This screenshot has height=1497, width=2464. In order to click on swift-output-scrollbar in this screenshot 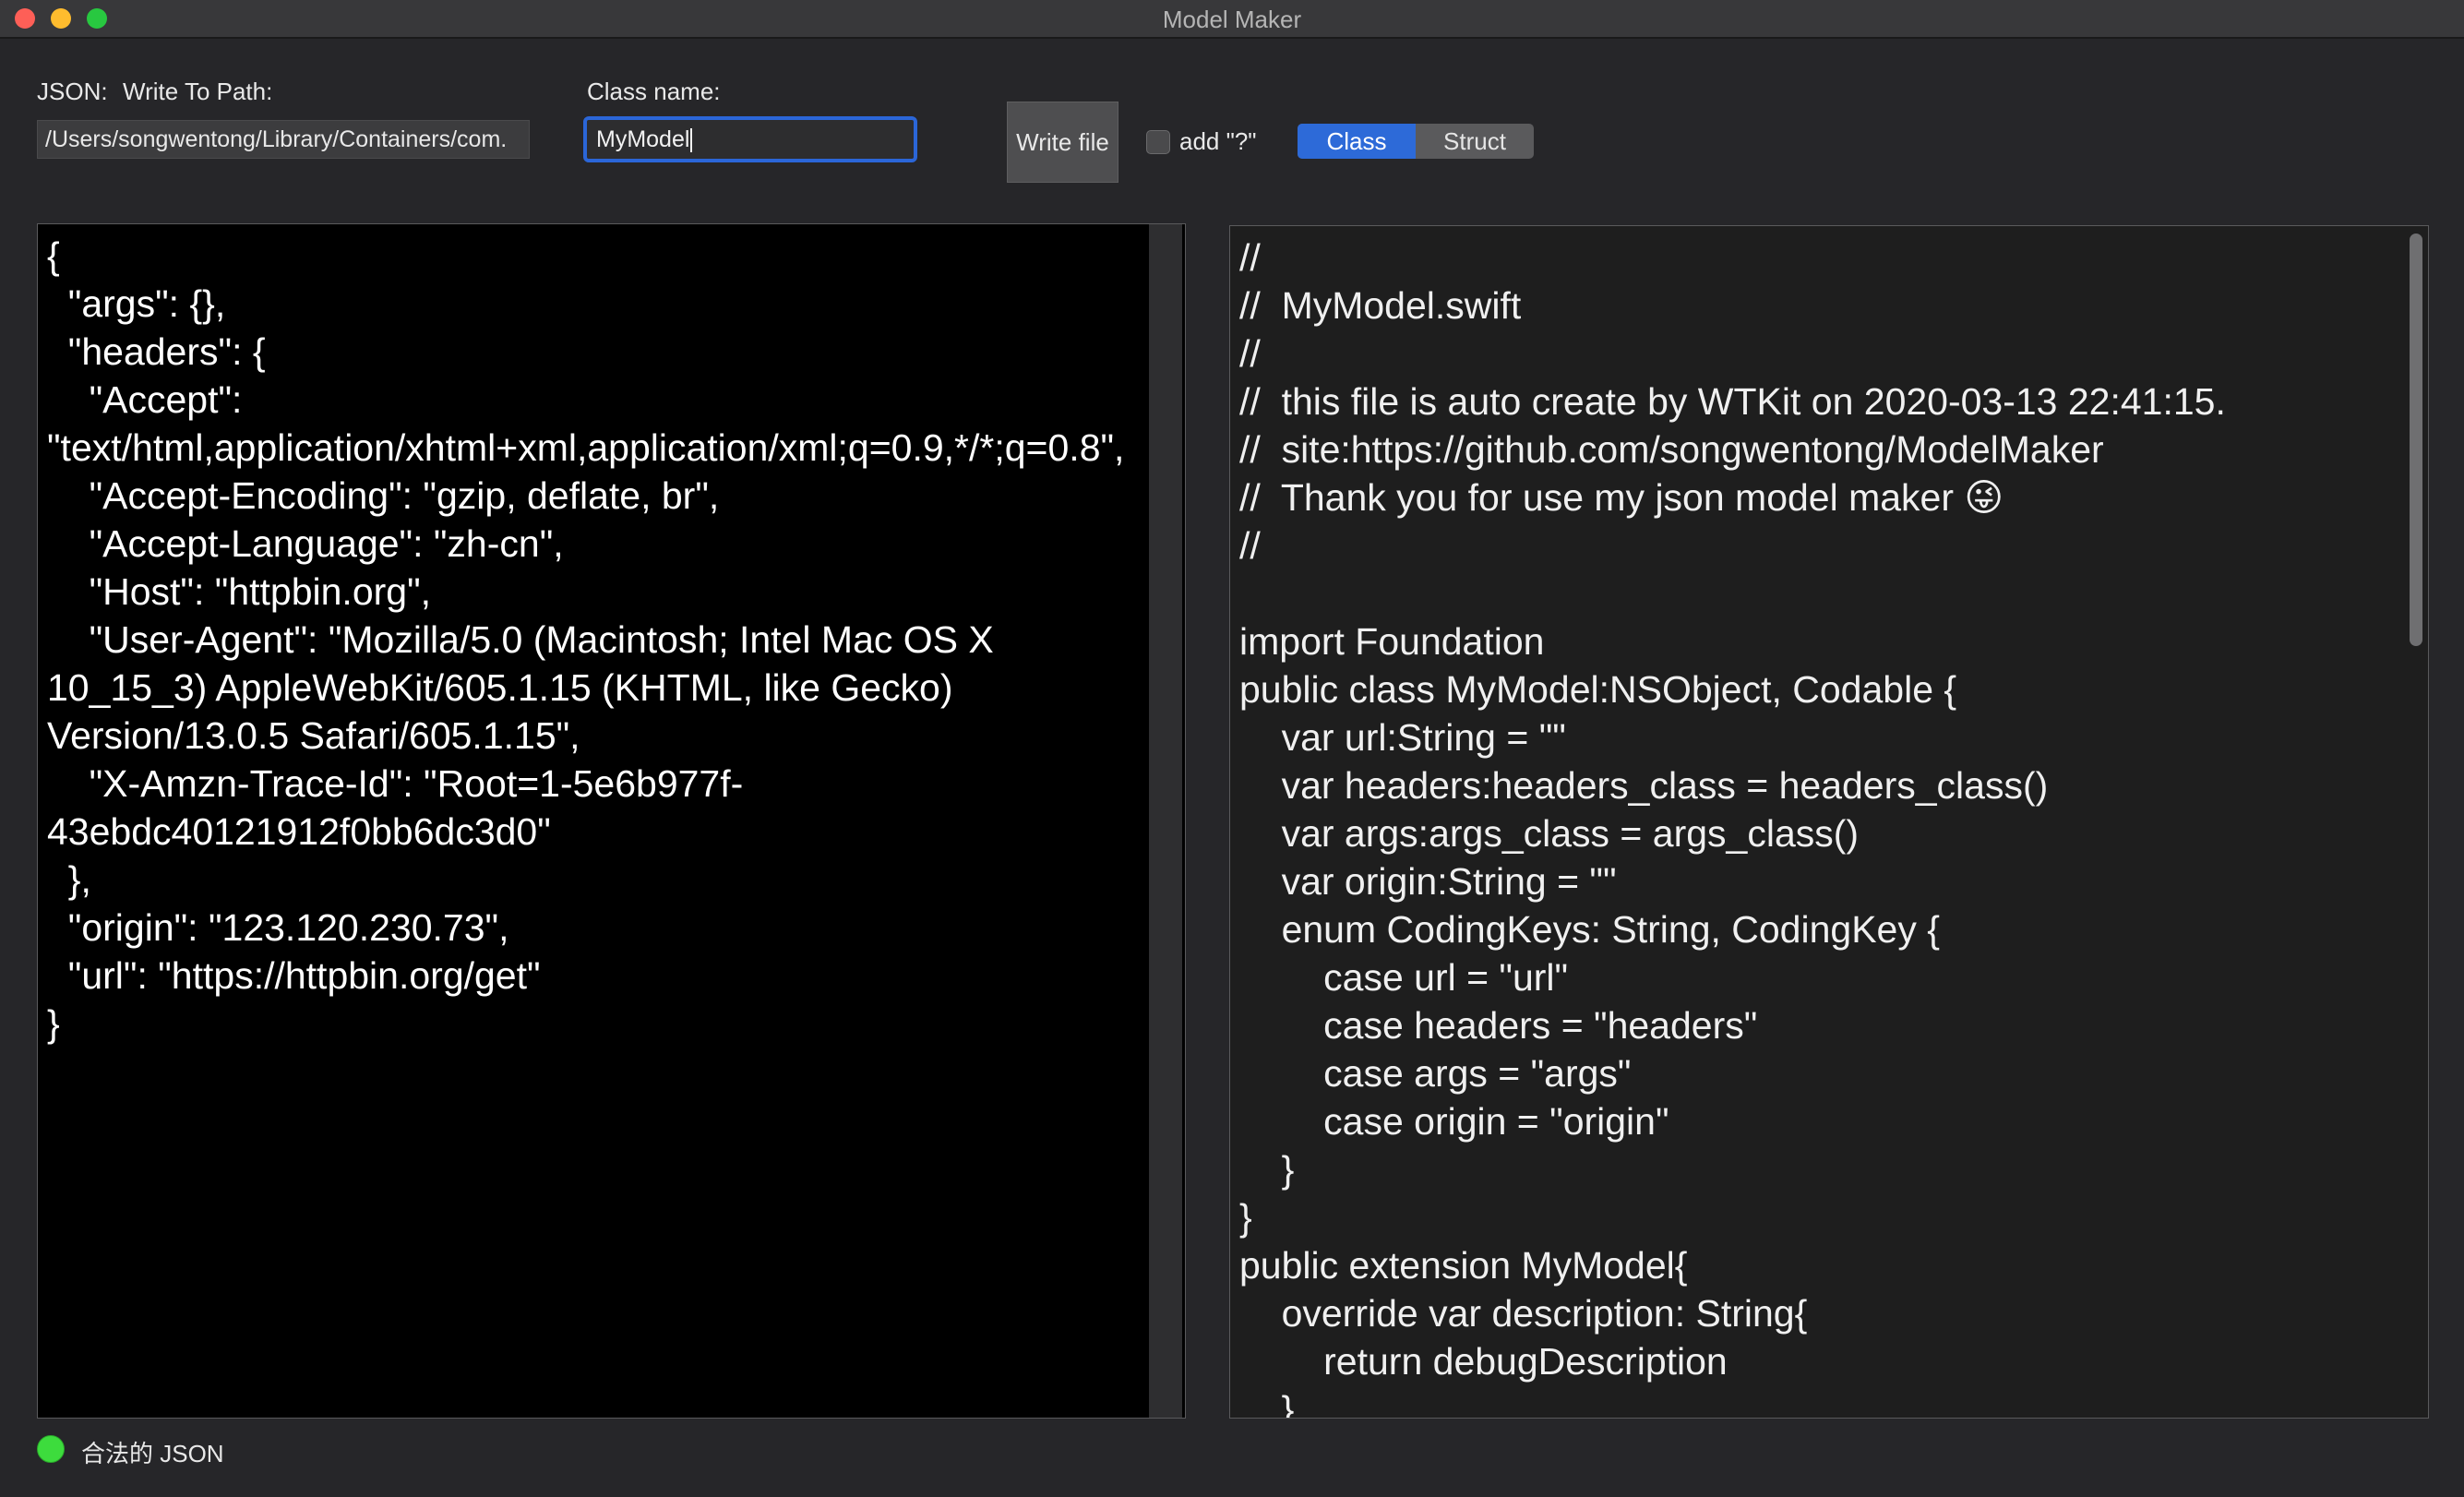, I will do `click(2415, 822)`.